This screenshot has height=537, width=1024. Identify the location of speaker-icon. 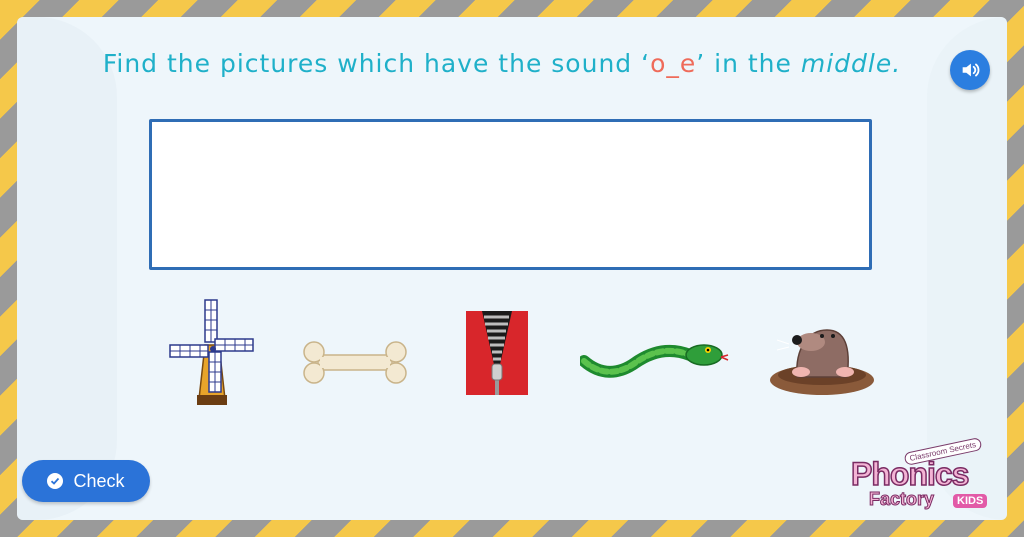
(971, 70).